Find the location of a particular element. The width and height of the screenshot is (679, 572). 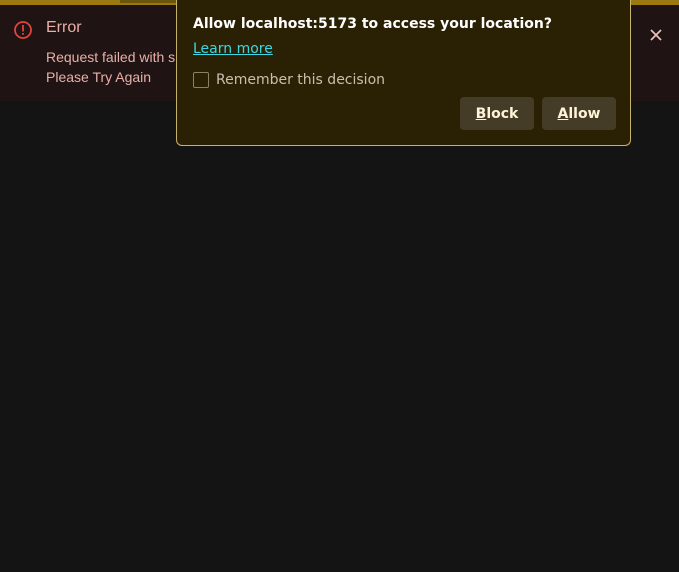

top-strip-tab is located at coordinates (148, 1).